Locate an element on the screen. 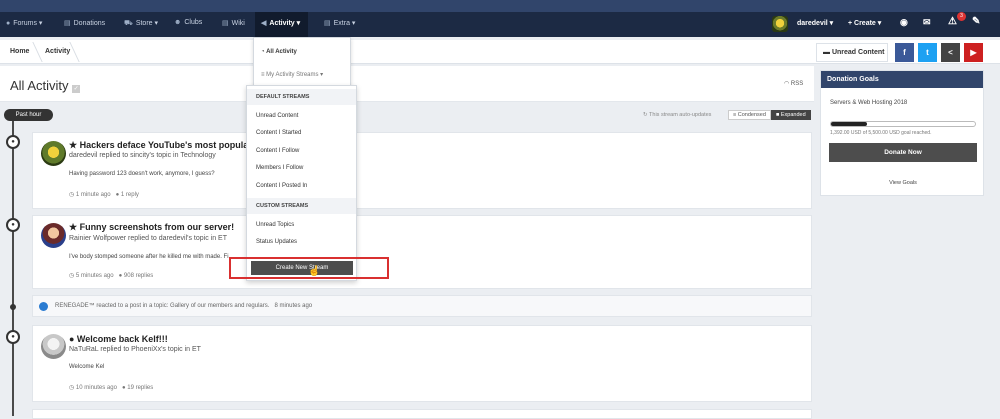  rss-icon: ◠ is located at coordinates (787, 84).